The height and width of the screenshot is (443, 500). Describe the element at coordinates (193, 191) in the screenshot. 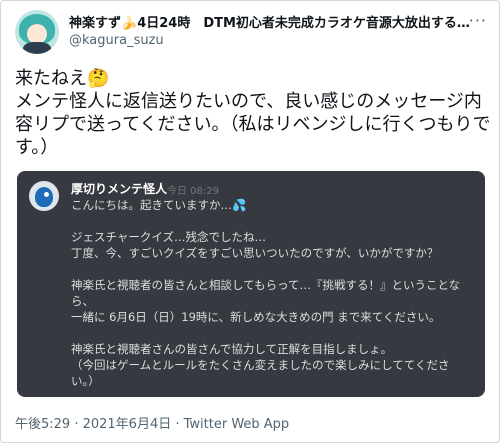

I see `discord-timestamp: 今日 08:29` at that location.